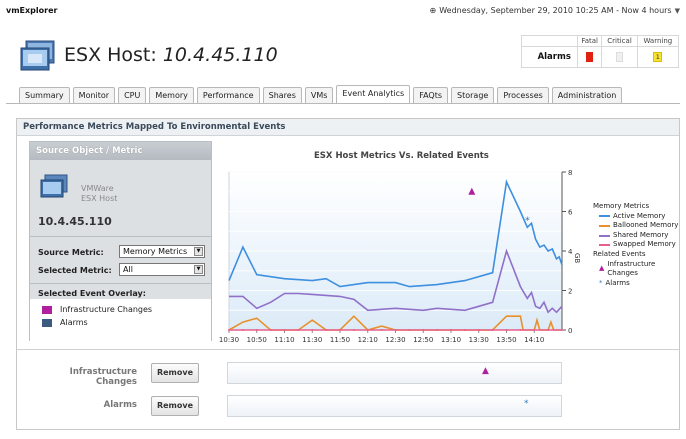 This screenshot has width=686, height=439. Describe the element at coordinates (175, 406) in the screenshot. I see `remove-alarms-button: Remove` at that location.